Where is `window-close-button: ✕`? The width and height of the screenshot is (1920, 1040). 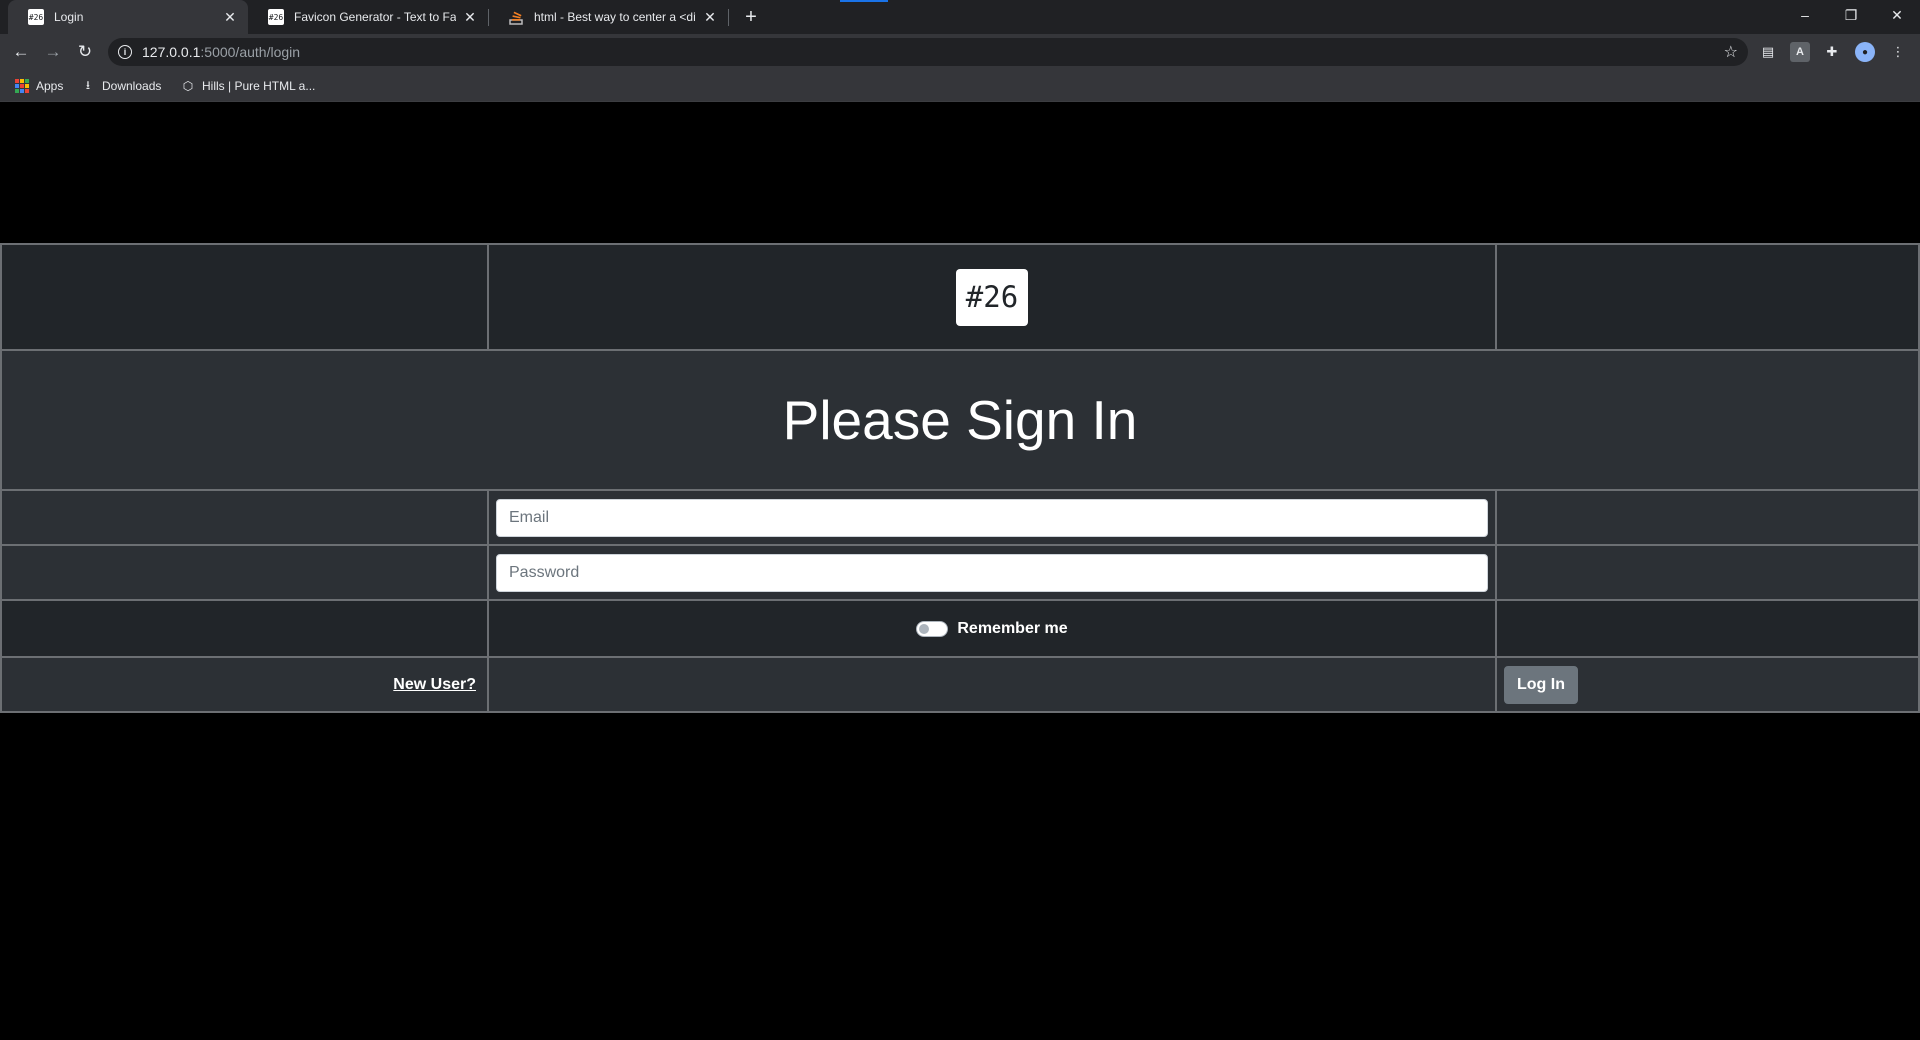 window-close-button: ✕ is located at coordinates (1897, 15).